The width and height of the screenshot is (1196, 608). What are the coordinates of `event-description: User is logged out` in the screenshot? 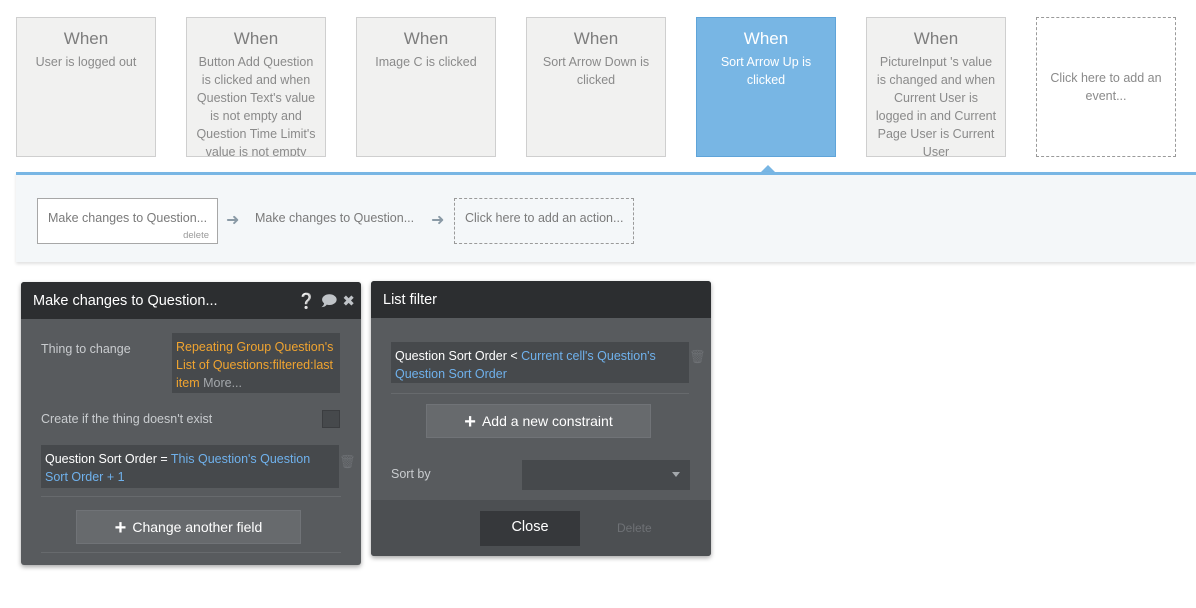 It's located at (86, 62).